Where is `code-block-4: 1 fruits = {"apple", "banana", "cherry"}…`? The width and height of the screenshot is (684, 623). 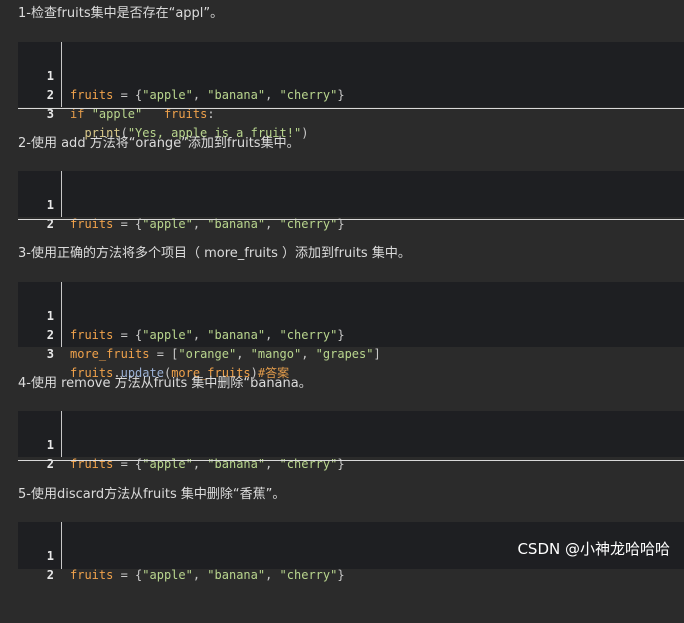
code-block-4: 1 fruits = {"apple", "banana", "cherry"}… is located at coordinates (351, 441).